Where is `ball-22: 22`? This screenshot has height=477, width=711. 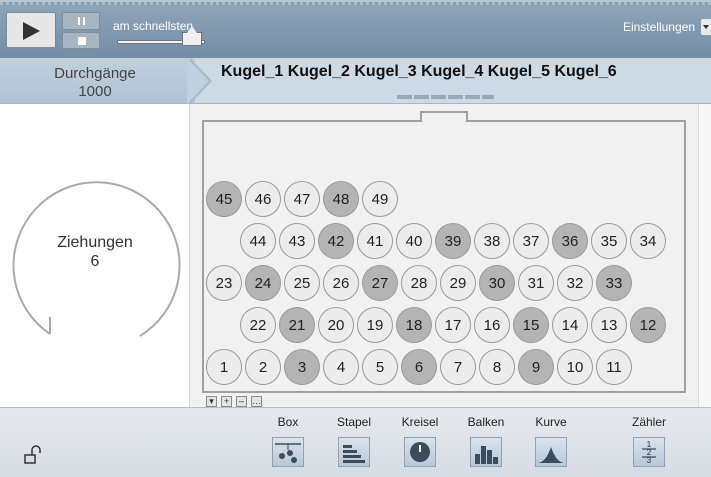 ball-22: 22 is located at coordinates (258, 325).